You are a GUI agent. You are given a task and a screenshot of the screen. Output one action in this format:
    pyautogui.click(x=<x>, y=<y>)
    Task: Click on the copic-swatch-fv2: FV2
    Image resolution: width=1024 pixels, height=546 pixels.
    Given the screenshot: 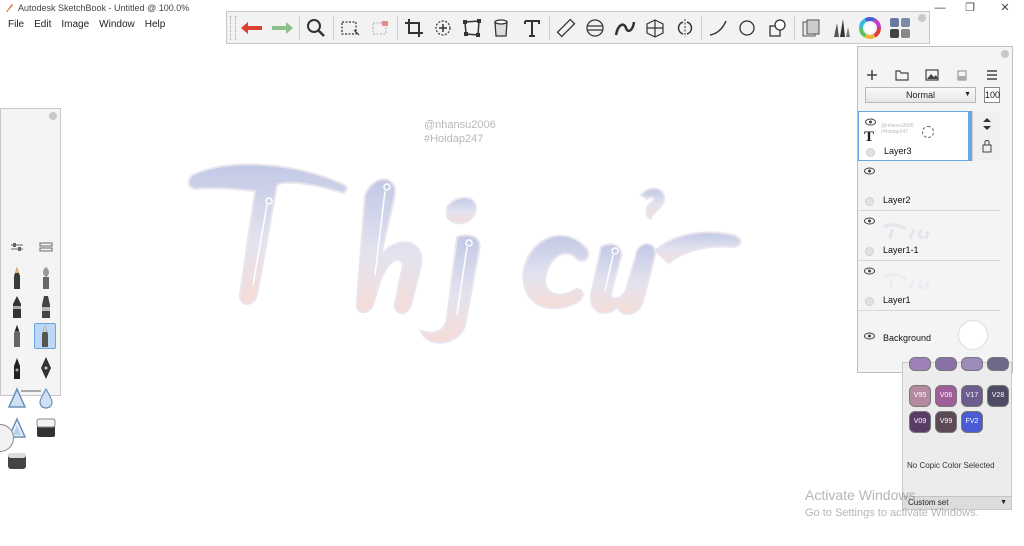 What is the action you would take?
    pyautogui.click(x=972, y=422)
    